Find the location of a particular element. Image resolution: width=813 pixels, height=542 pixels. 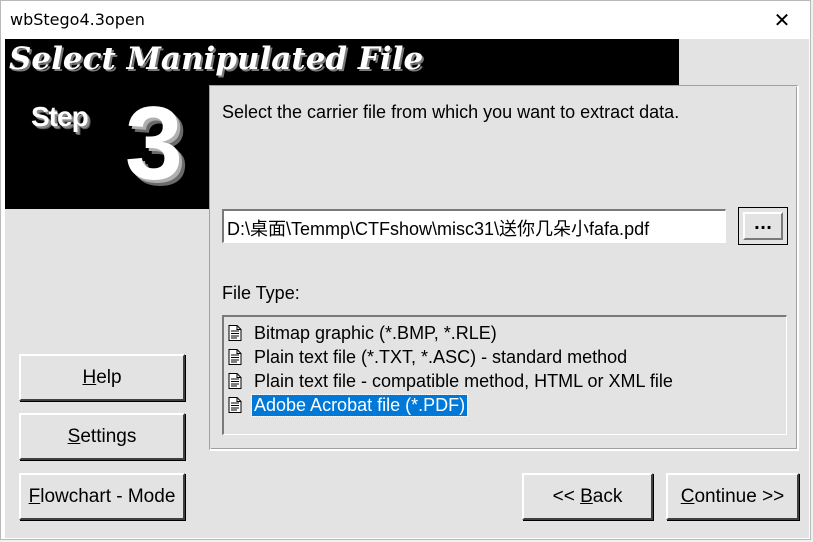

continue-button: Continue >> is located at coordinates (732, 496).